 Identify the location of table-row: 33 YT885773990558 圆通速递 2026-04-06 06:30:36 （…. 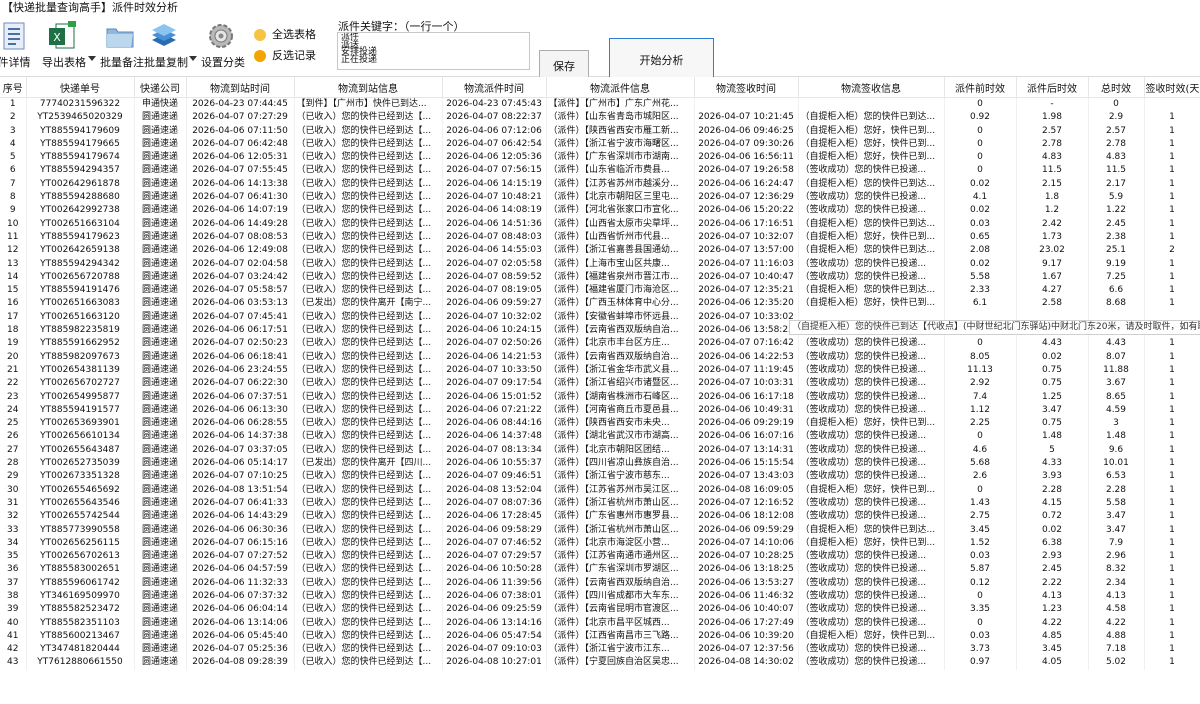
(600, 530).